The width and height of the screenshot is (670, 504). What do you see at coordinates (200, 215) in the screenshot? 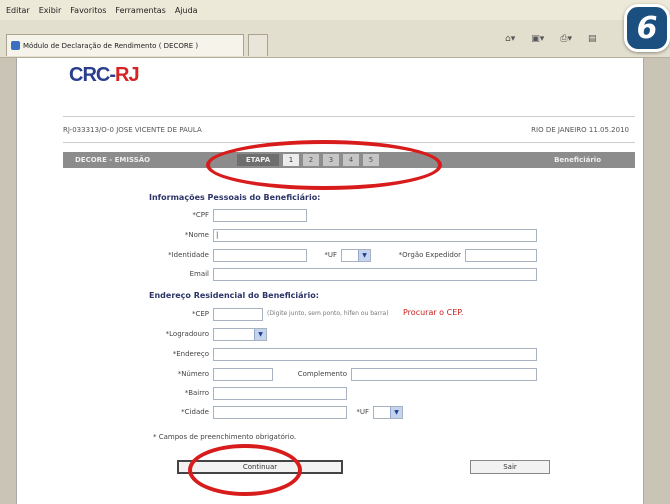
I see `cpf-label: *CPF` at bounding box center [200, 215].